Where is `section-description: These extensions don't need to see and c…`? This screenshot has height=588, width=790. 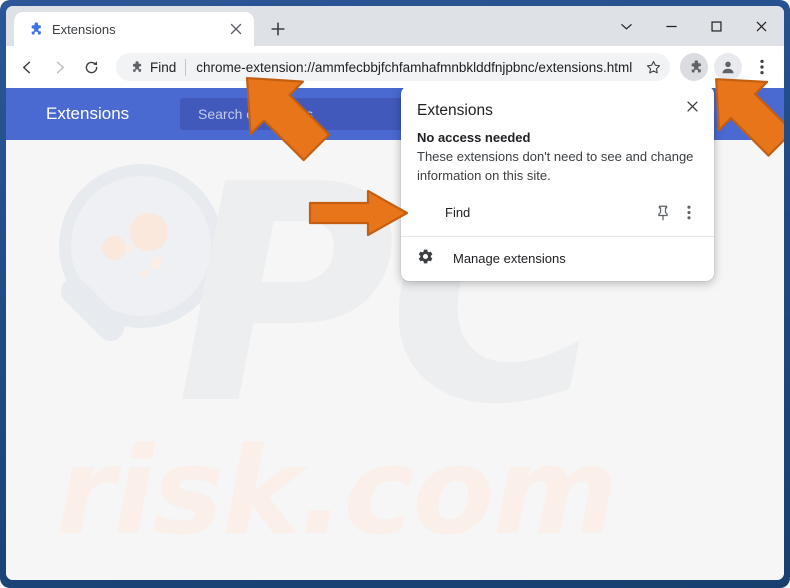
section-description: These extensions don't need to see and c… is located at coordinates (555, 166).